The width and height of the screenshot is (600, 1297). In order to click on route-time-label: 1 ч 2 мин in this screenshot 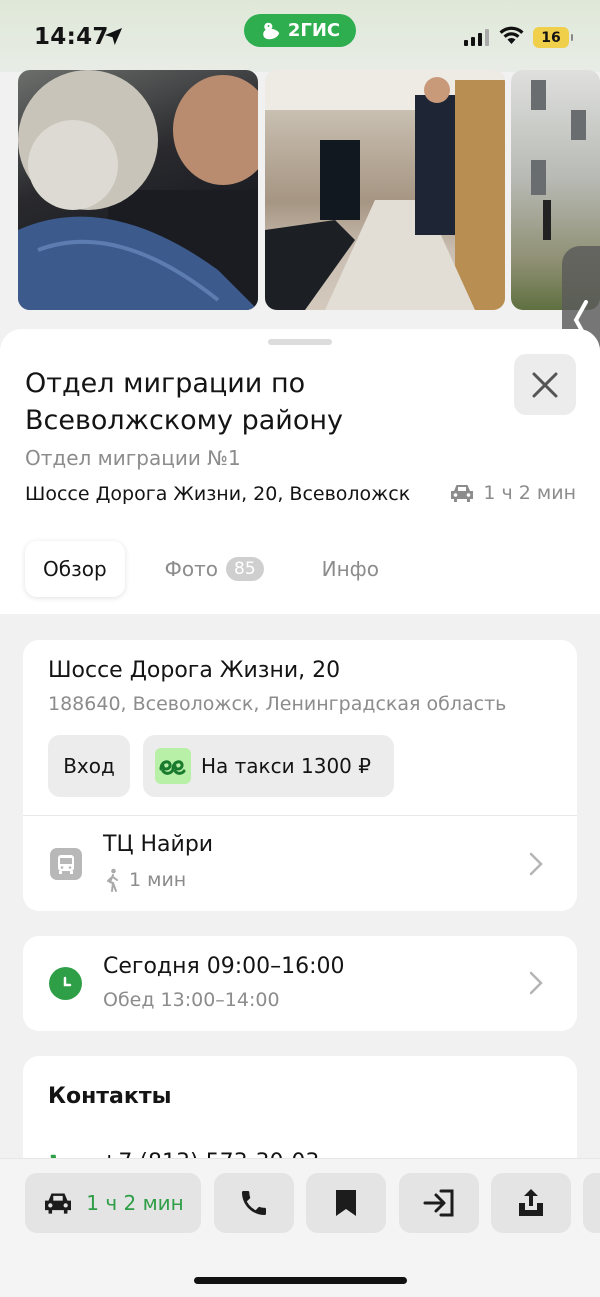, I will do `click(135, 1203)`.